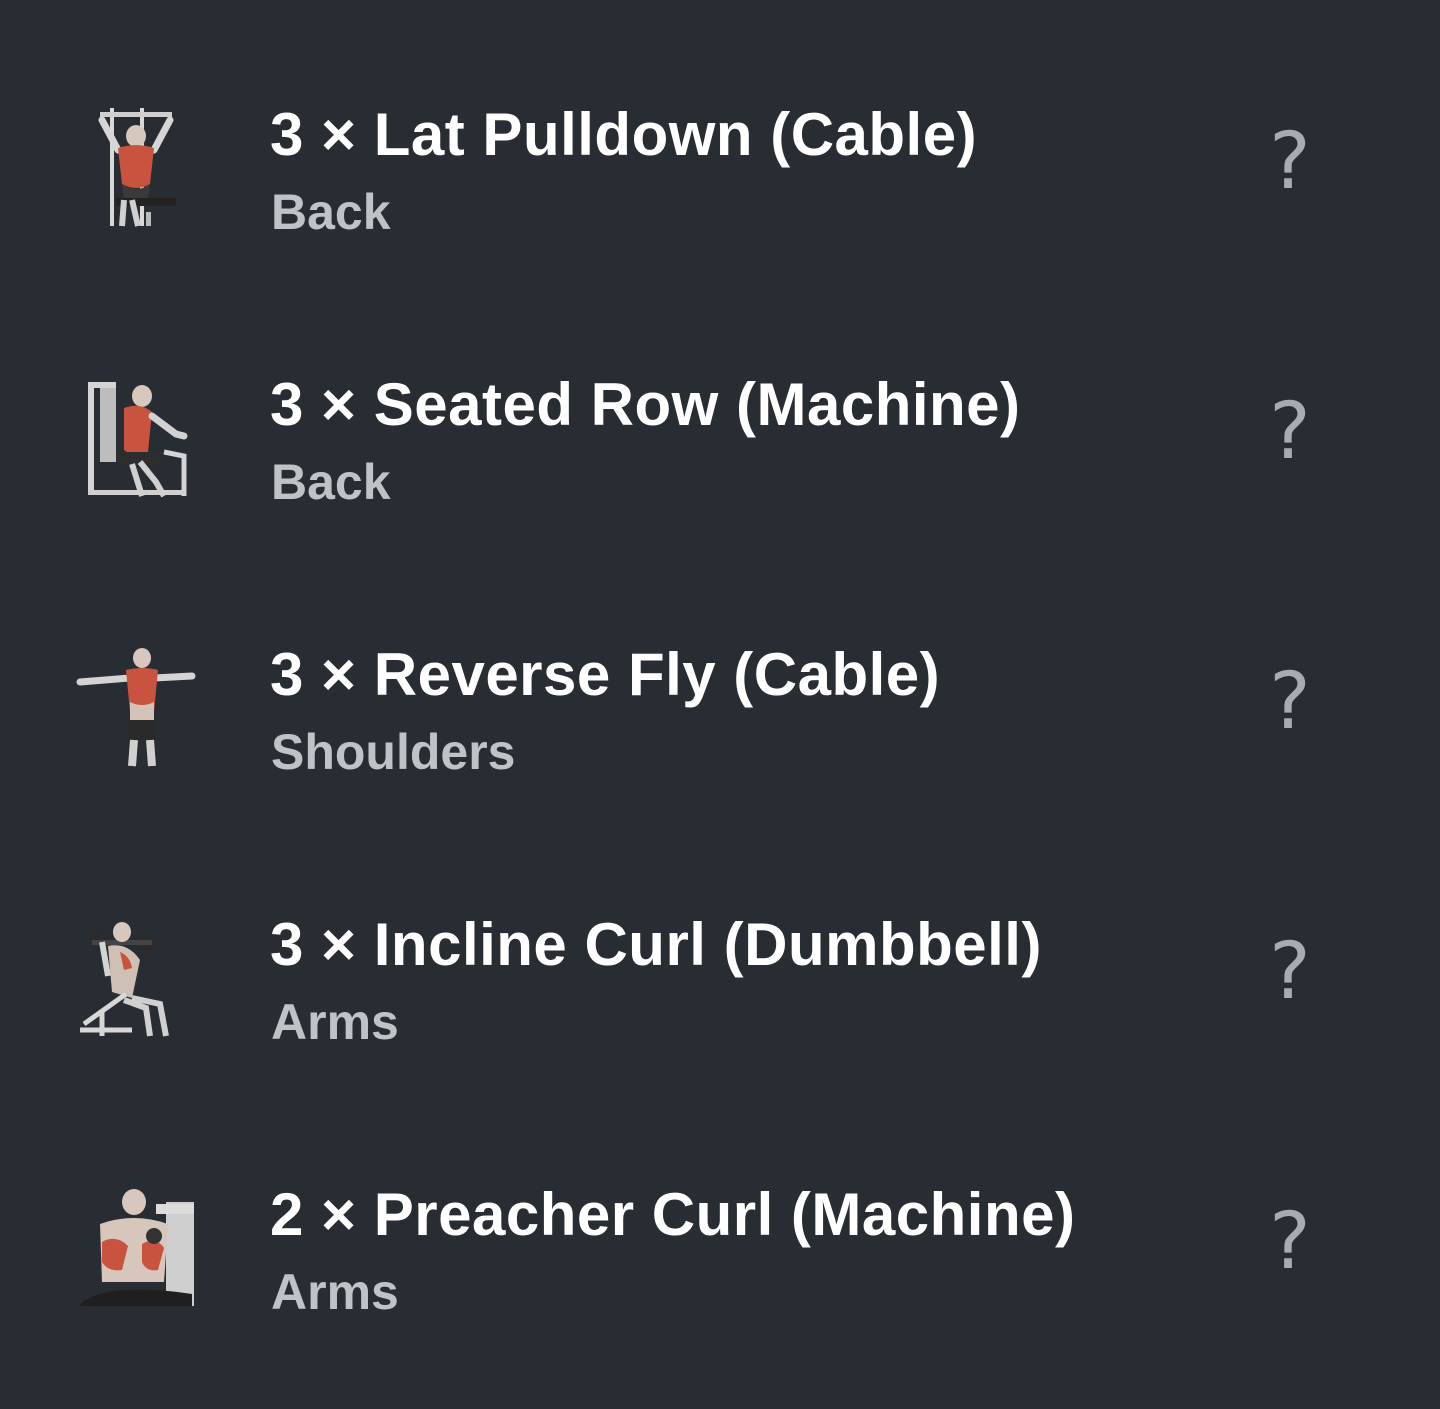 Image resolution: width=1440 pixels, height=1409 pixels. What do you see at coordinates (605, 674) in the screenshot?
I see `exercise-title: 3 × Reverse Fly (Cable)` at bounding box center [605, 674].